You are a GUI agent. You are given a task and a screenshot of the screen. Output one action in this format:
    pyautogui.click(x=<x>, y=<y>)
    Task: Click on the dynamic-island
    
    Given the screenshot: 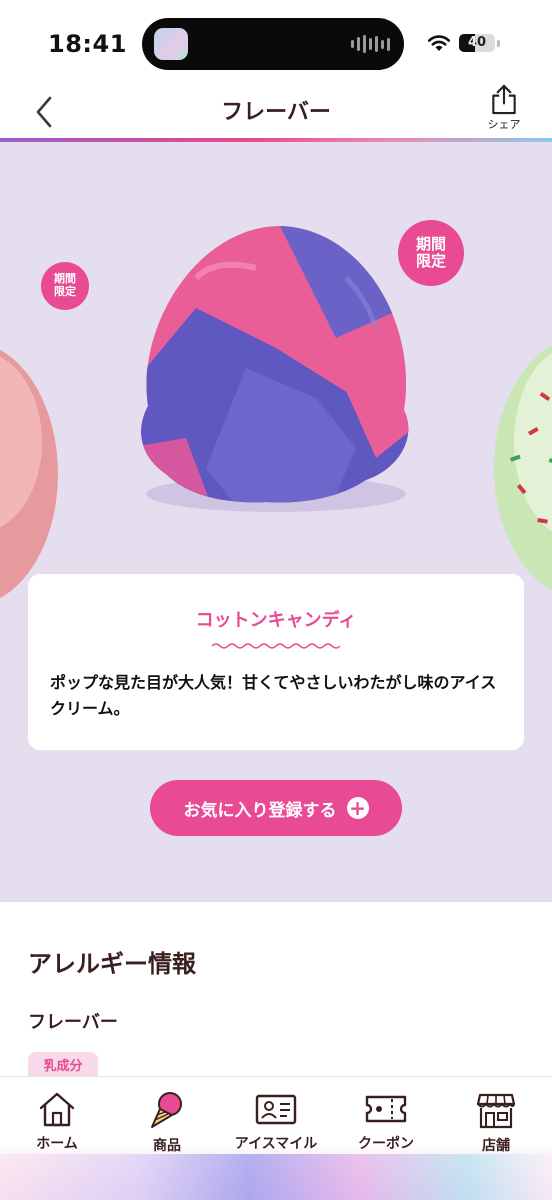 What is the action you would take?
    pyautogui.click(x=273, y=44)
    